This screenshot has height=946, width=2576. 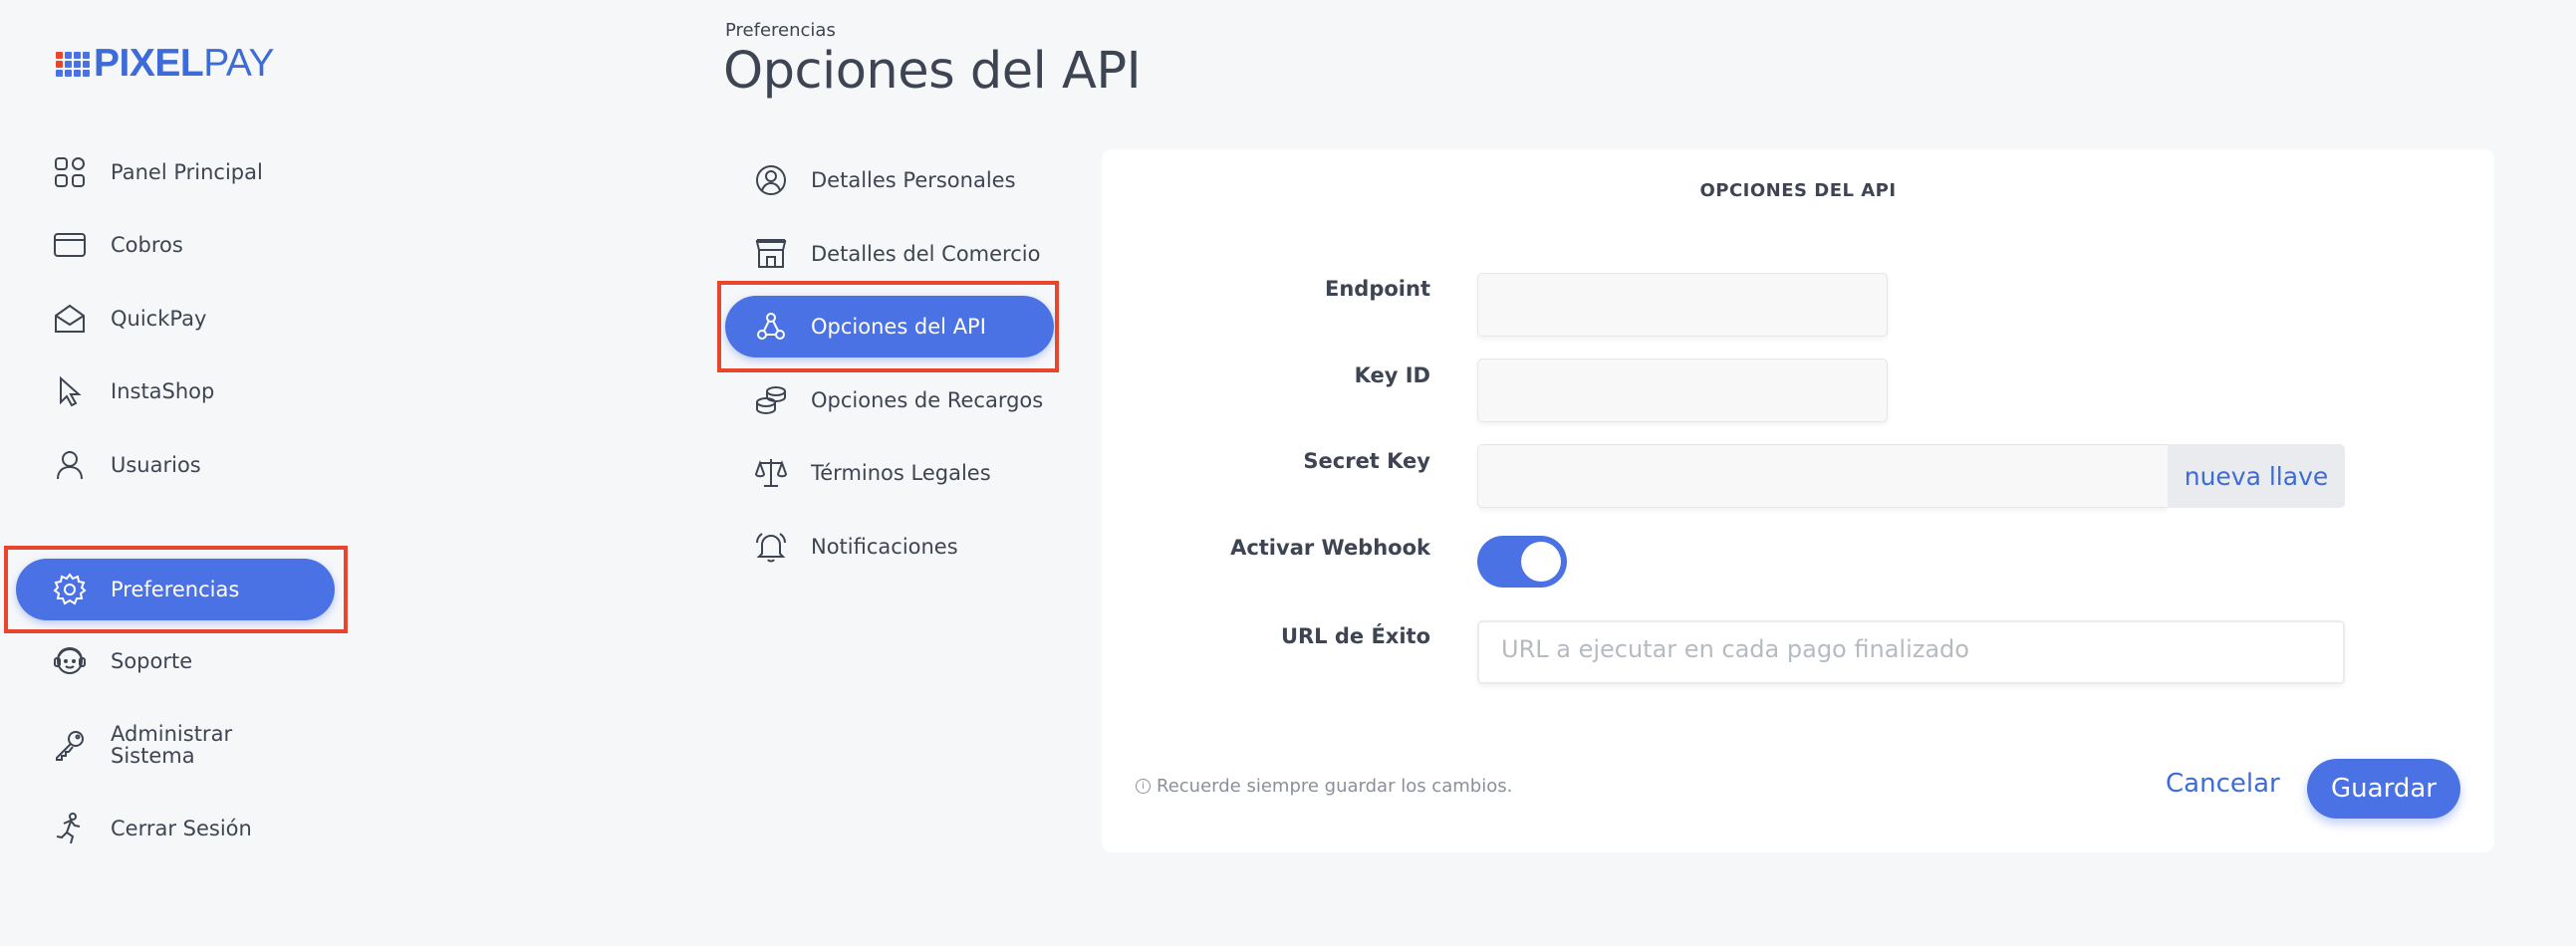 What do you see at coordinates (2383, 789) in the screenshot?
I see `save-button: Guardar` at bounding box center [2383, 789].